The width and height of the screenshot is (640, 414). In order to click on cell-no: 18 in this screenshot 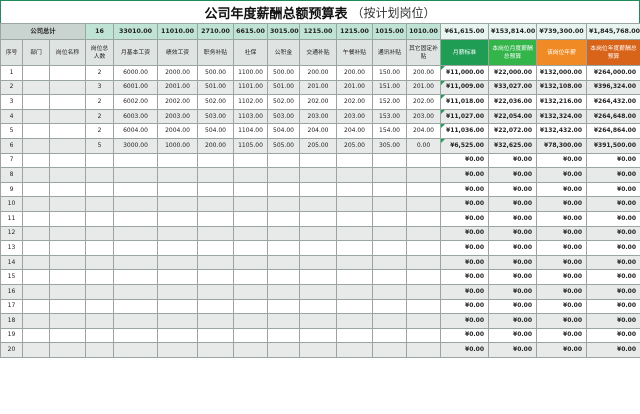, I will do `click(11, 321)`.